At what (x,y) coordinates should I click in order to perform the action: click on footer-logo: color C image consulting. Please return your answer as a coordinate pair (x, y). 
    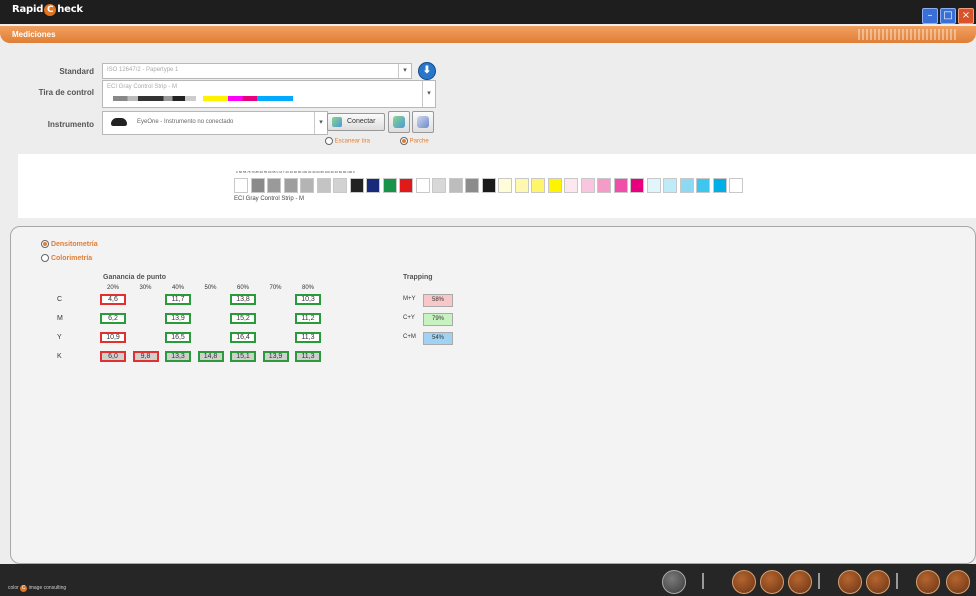
    Looking at the image, I should click on (37, 588).